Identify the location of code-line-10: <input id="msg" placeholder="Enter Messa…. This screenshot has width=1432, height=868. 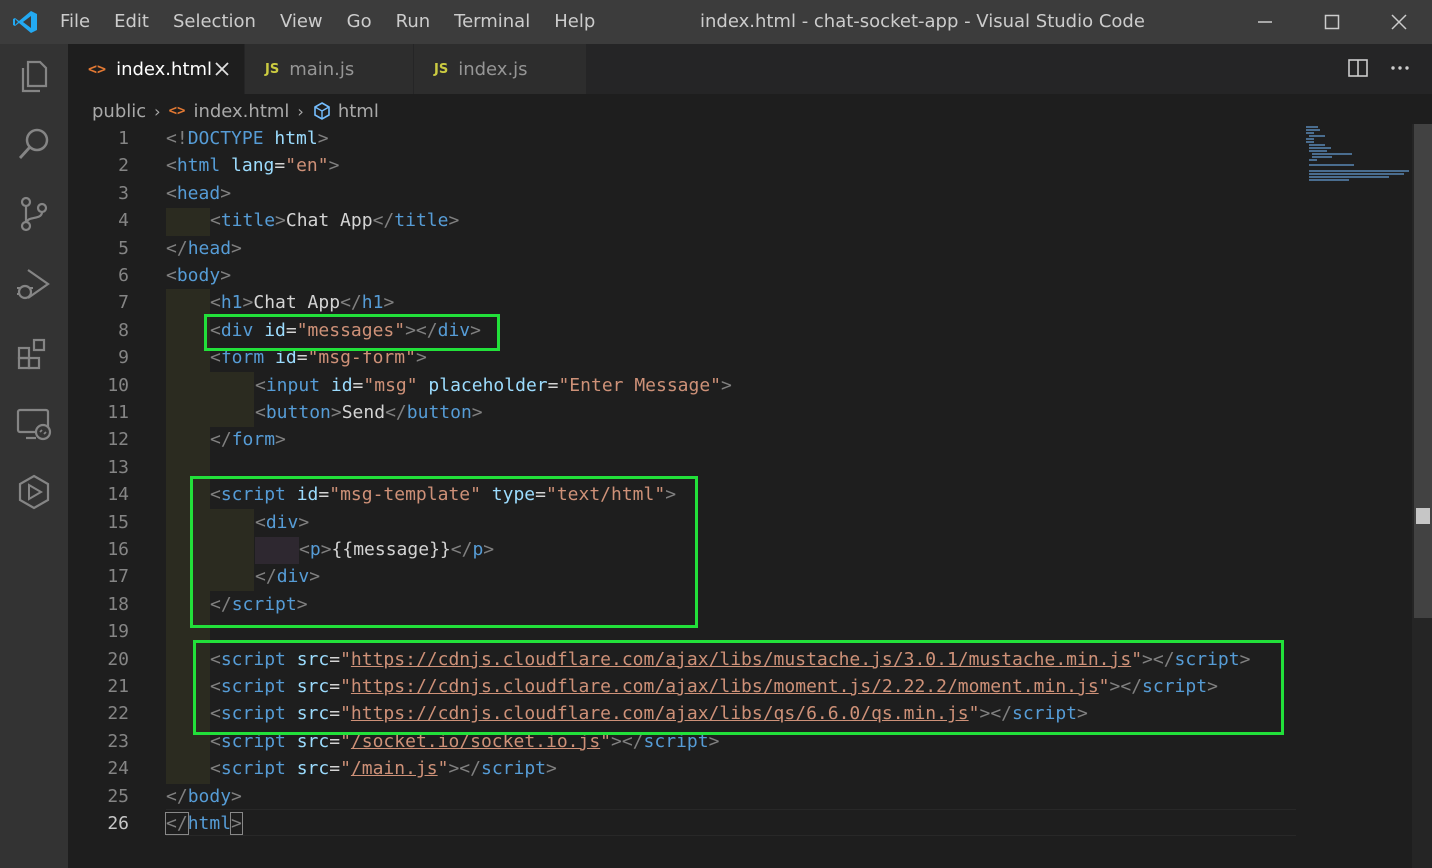
(493, 385).